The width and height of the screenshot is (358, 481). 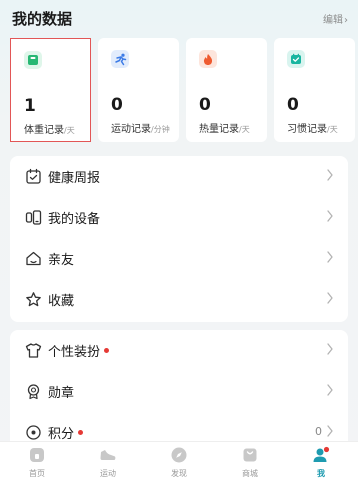 I want to click on tab-label: 首页, so click(x=37, y=473).